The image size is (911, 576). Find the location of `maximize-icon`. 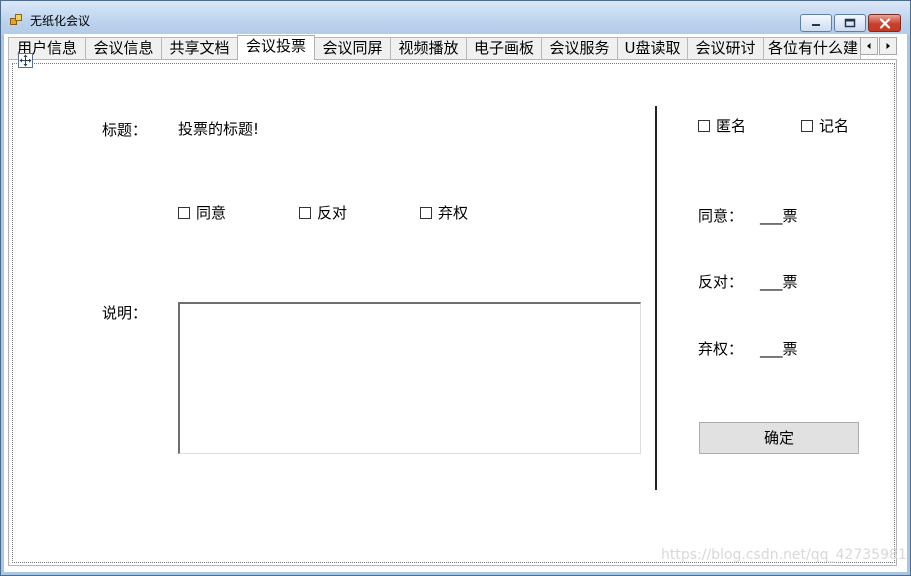

maximize-icon is located at coordinates (850, 23).